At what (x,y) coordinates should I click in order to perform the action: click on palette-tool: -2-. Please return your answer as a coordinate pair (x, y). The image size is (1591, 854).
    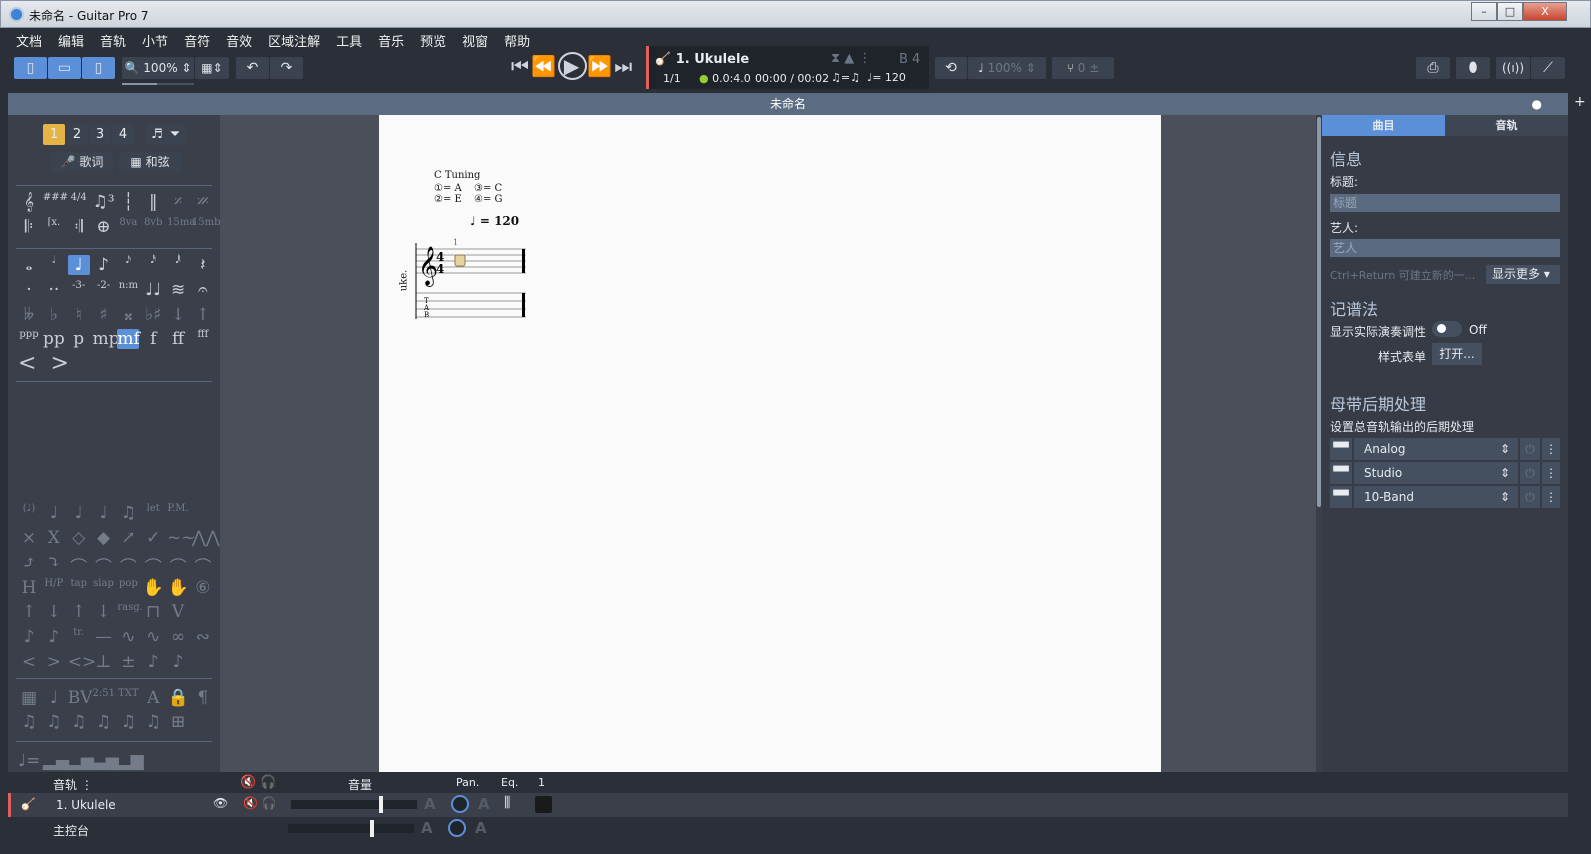
    Looking at the image, I should click on (104, 290).